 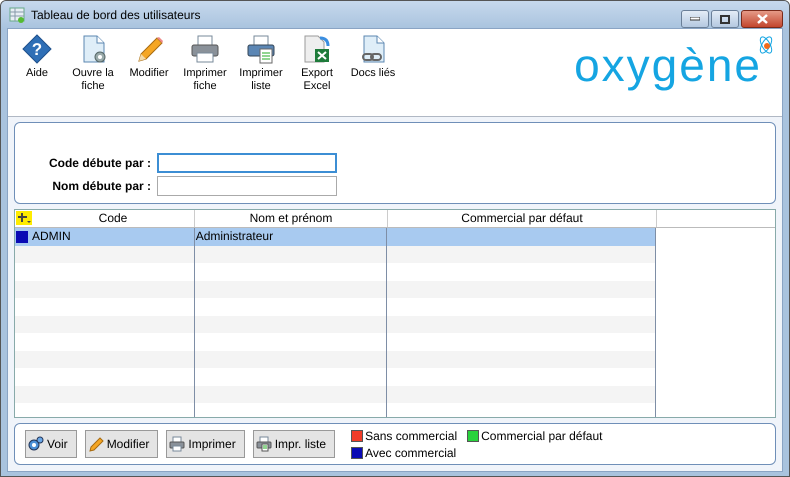 What do you see at coordinates (411, 435) in the screenshot?
I see `legend-label: Sans commercial` at bounding box center [411, 435].